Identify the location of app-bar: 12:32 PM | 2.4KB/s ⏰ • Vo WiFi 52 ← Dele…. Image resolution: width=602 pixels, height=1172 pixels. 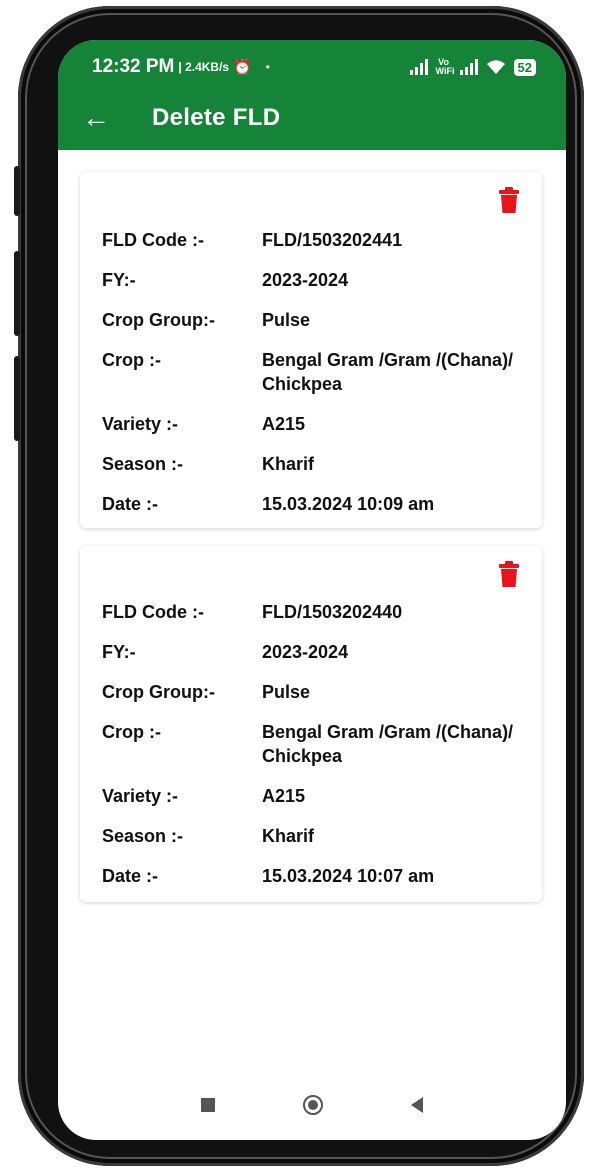
(312, 95).